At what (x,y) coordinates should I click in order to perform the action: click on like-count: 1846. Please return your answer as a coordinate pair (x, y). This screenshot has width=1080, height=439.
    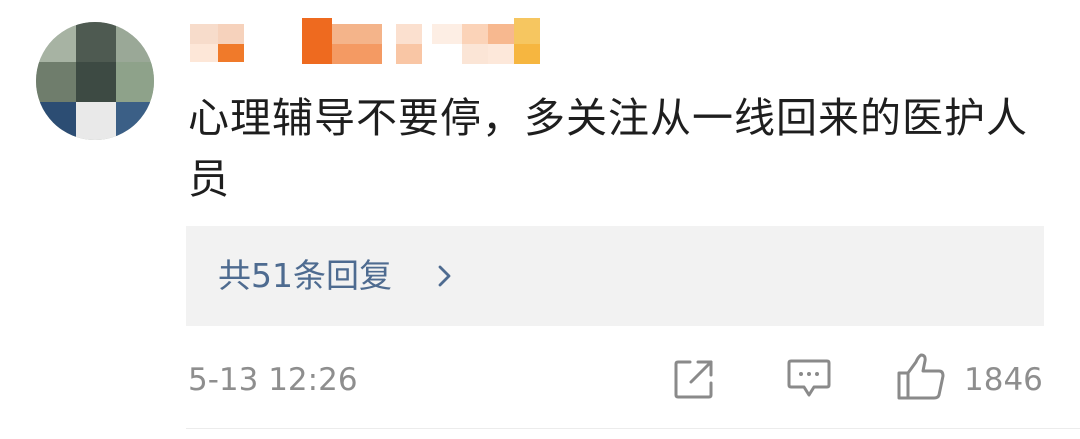
    Looking at the image, I should click on (1003, 380).